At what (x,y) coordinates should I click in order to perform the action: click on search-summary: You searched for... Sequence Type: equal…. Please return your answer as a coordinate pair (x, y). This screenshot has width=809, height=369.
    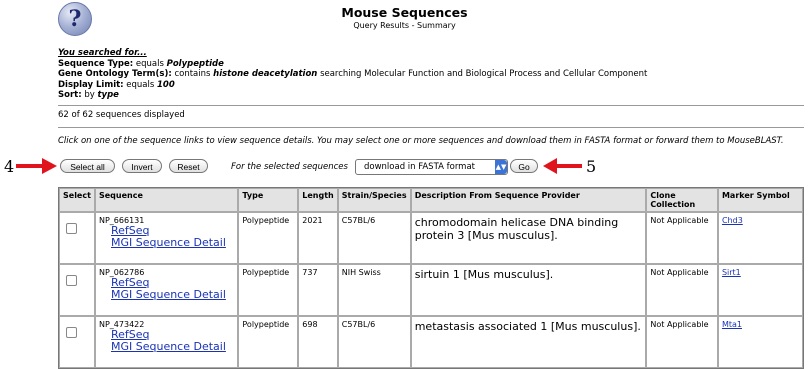
    Looking at the image, I should click on (352, 74).